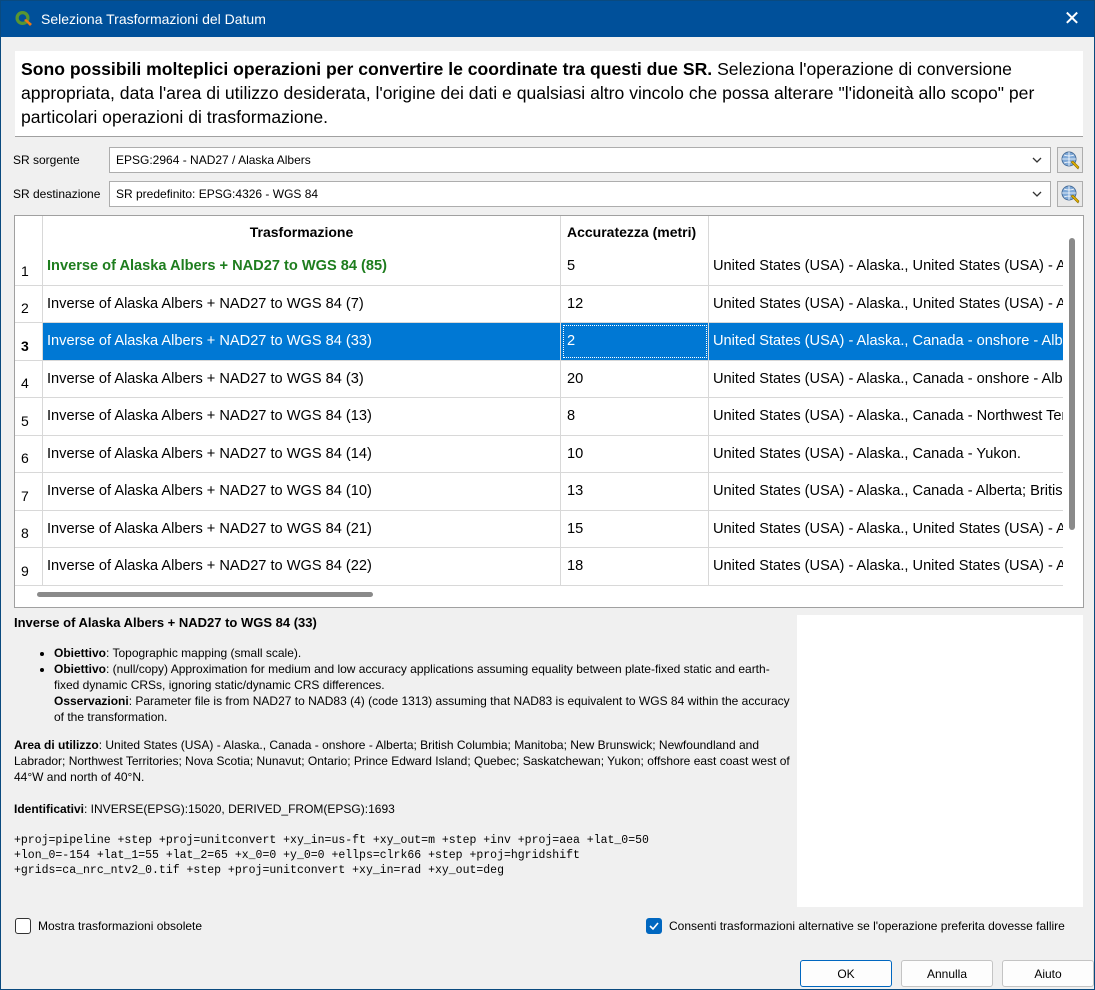  What do you see at coordinates (940, 761) in the screenshot?
I see `preview-panel` at bounding box center [940, 761].